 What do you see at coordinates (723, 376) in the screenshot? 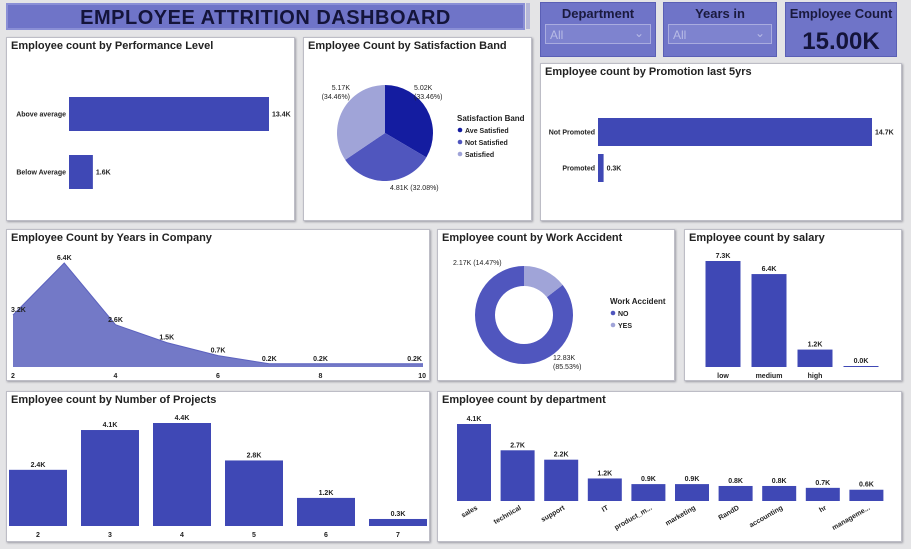
I see `category-label: low` at bounding box center [723, 376].